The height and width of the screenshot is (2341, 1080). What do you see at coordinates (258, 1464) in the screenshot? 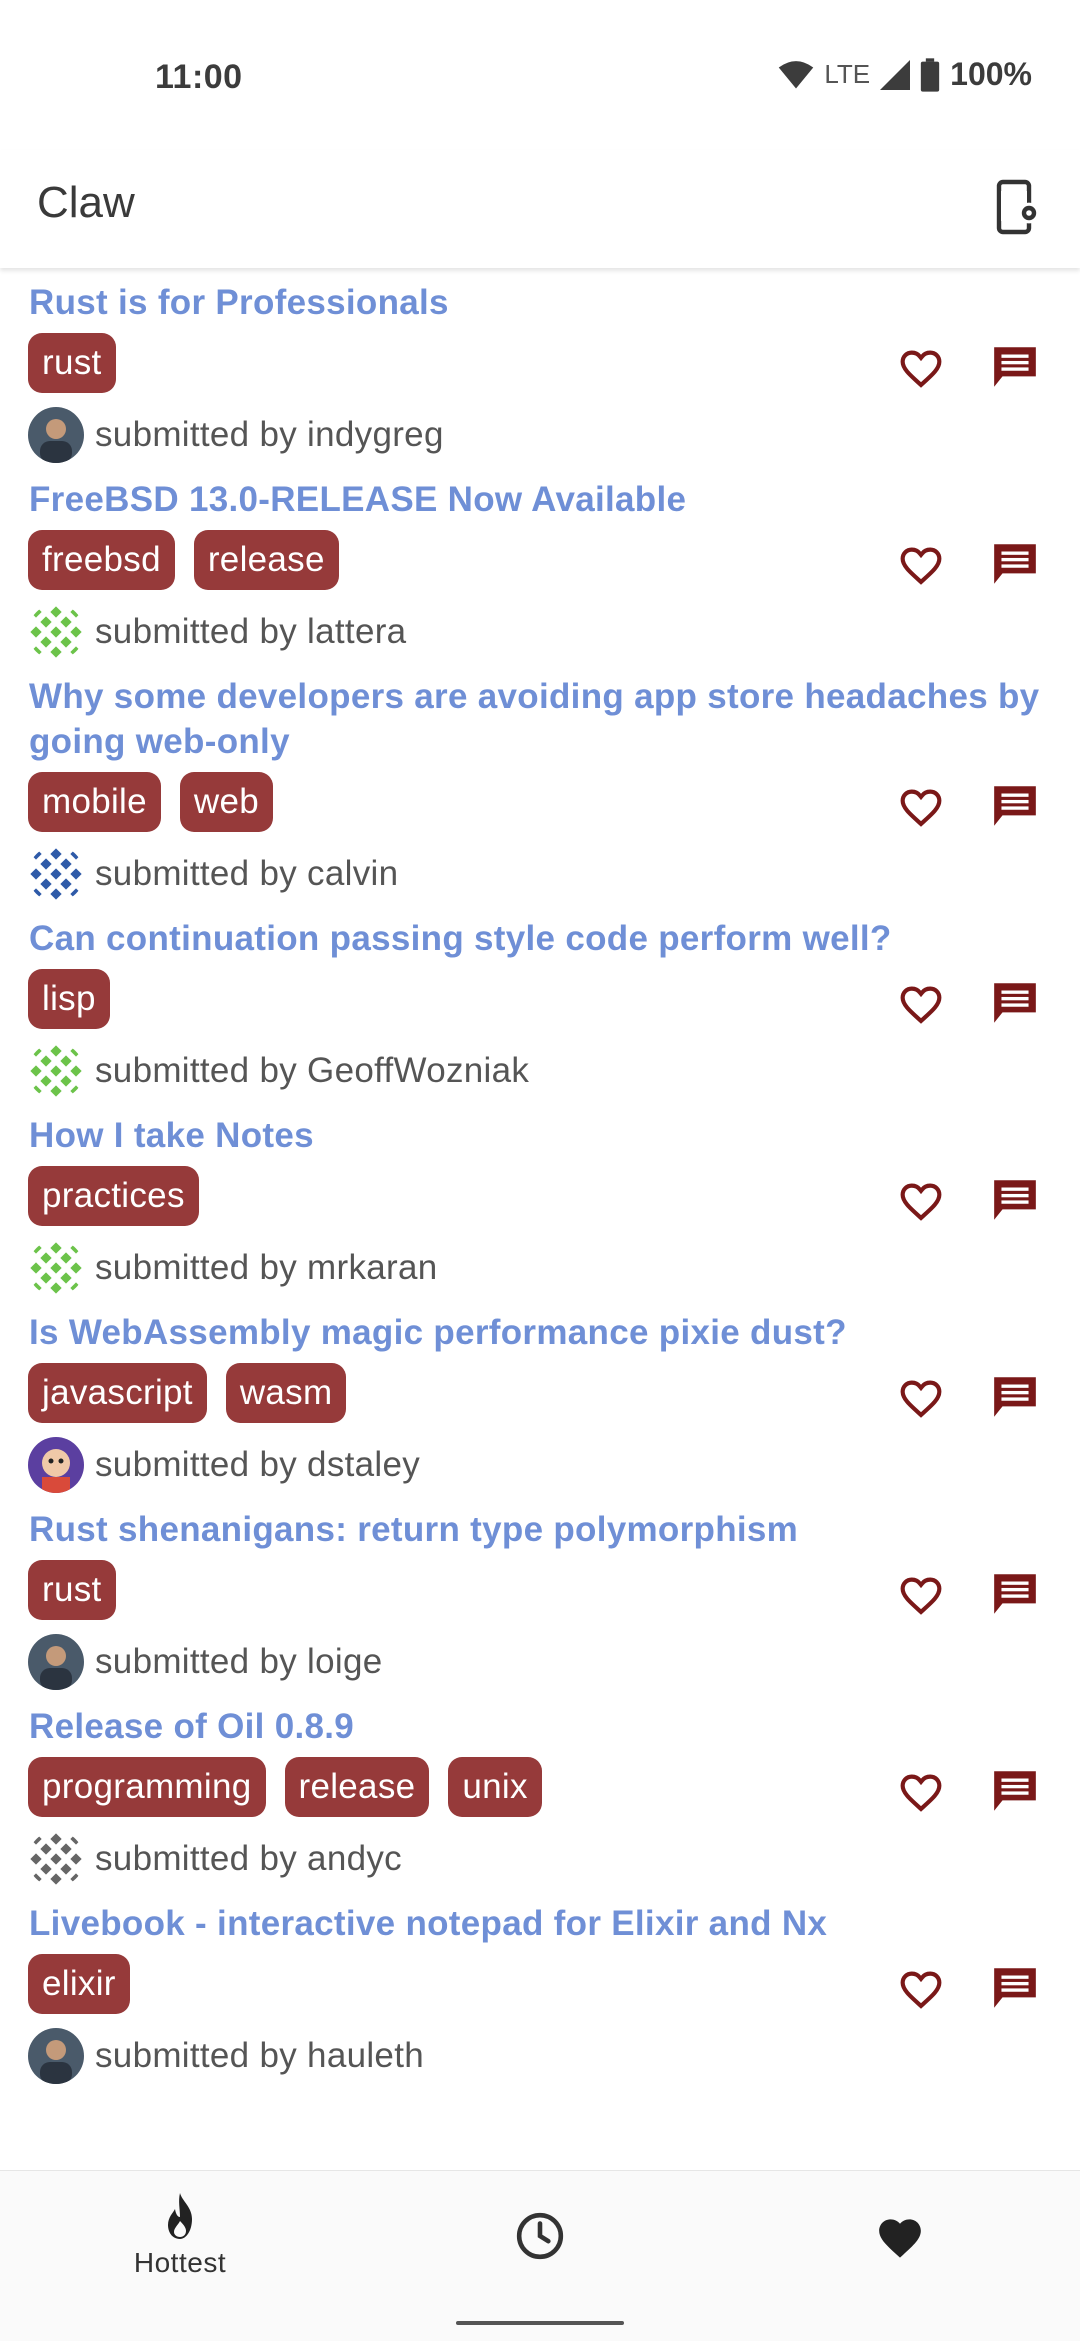
I see `submitter-label: submitted by dstaley` at bounding box center [258, 1464].